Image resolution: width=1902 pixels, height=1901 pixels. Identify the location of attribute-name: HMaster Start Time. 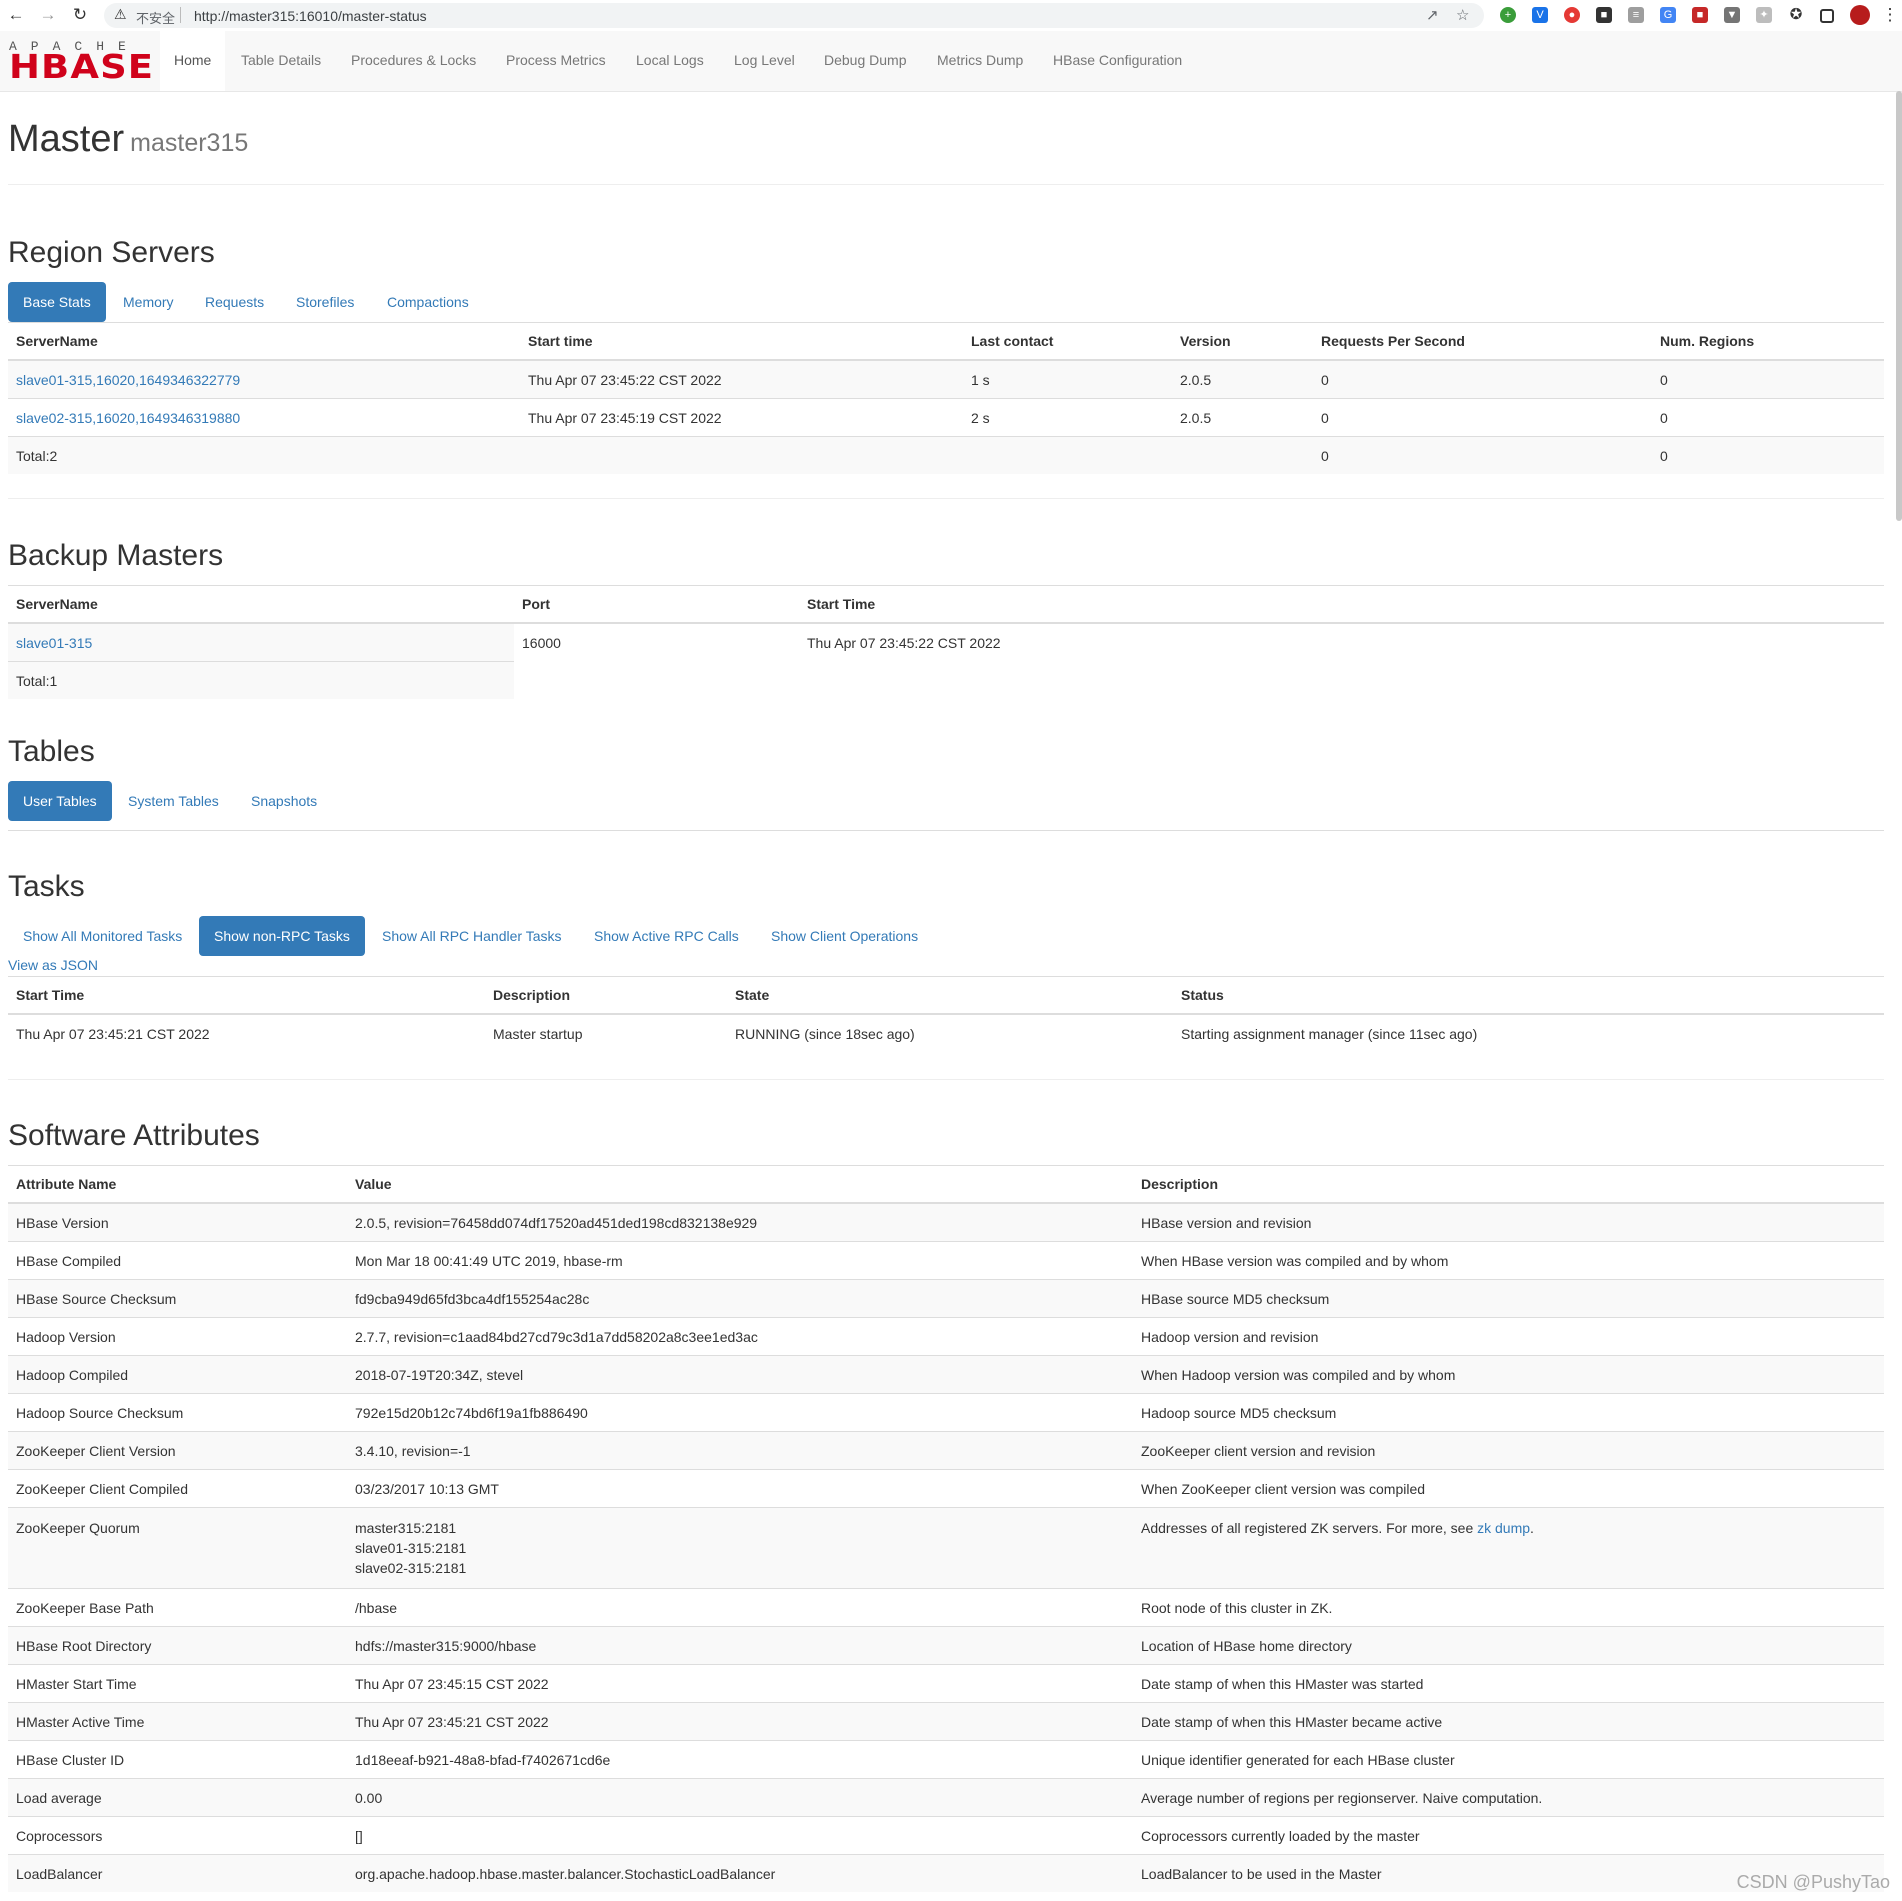
(177, 1683).